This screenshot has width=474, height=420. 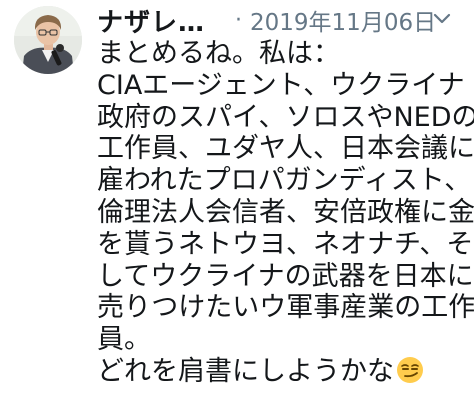 I want to click on tweet-line: を貰うネトウヨ、ネオナチ、そ, so click(x=285, y=244).